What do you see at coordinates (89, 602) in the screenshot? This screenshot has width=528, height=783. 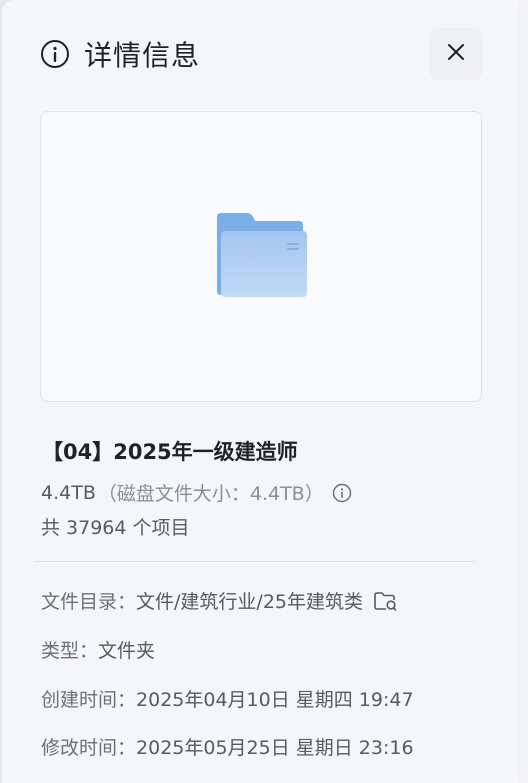 I see `location-label: 文件目录：` at bounding box center [89, 602].